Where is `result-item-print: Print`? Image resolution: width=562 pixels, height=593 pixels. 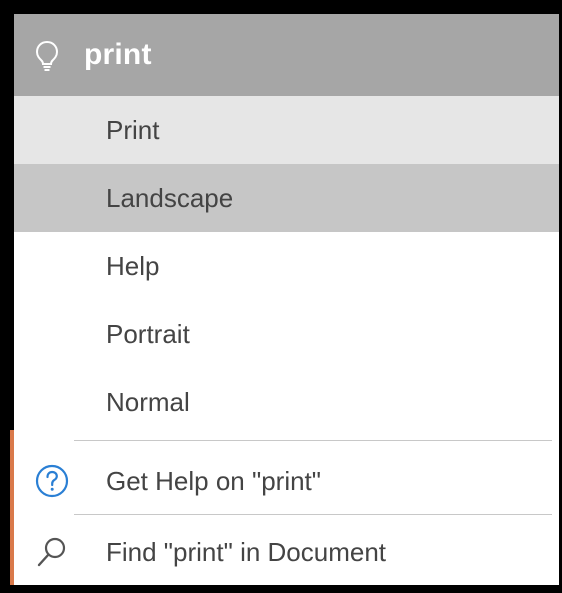
result-item-print: Print is located at coordinates (286, 130).